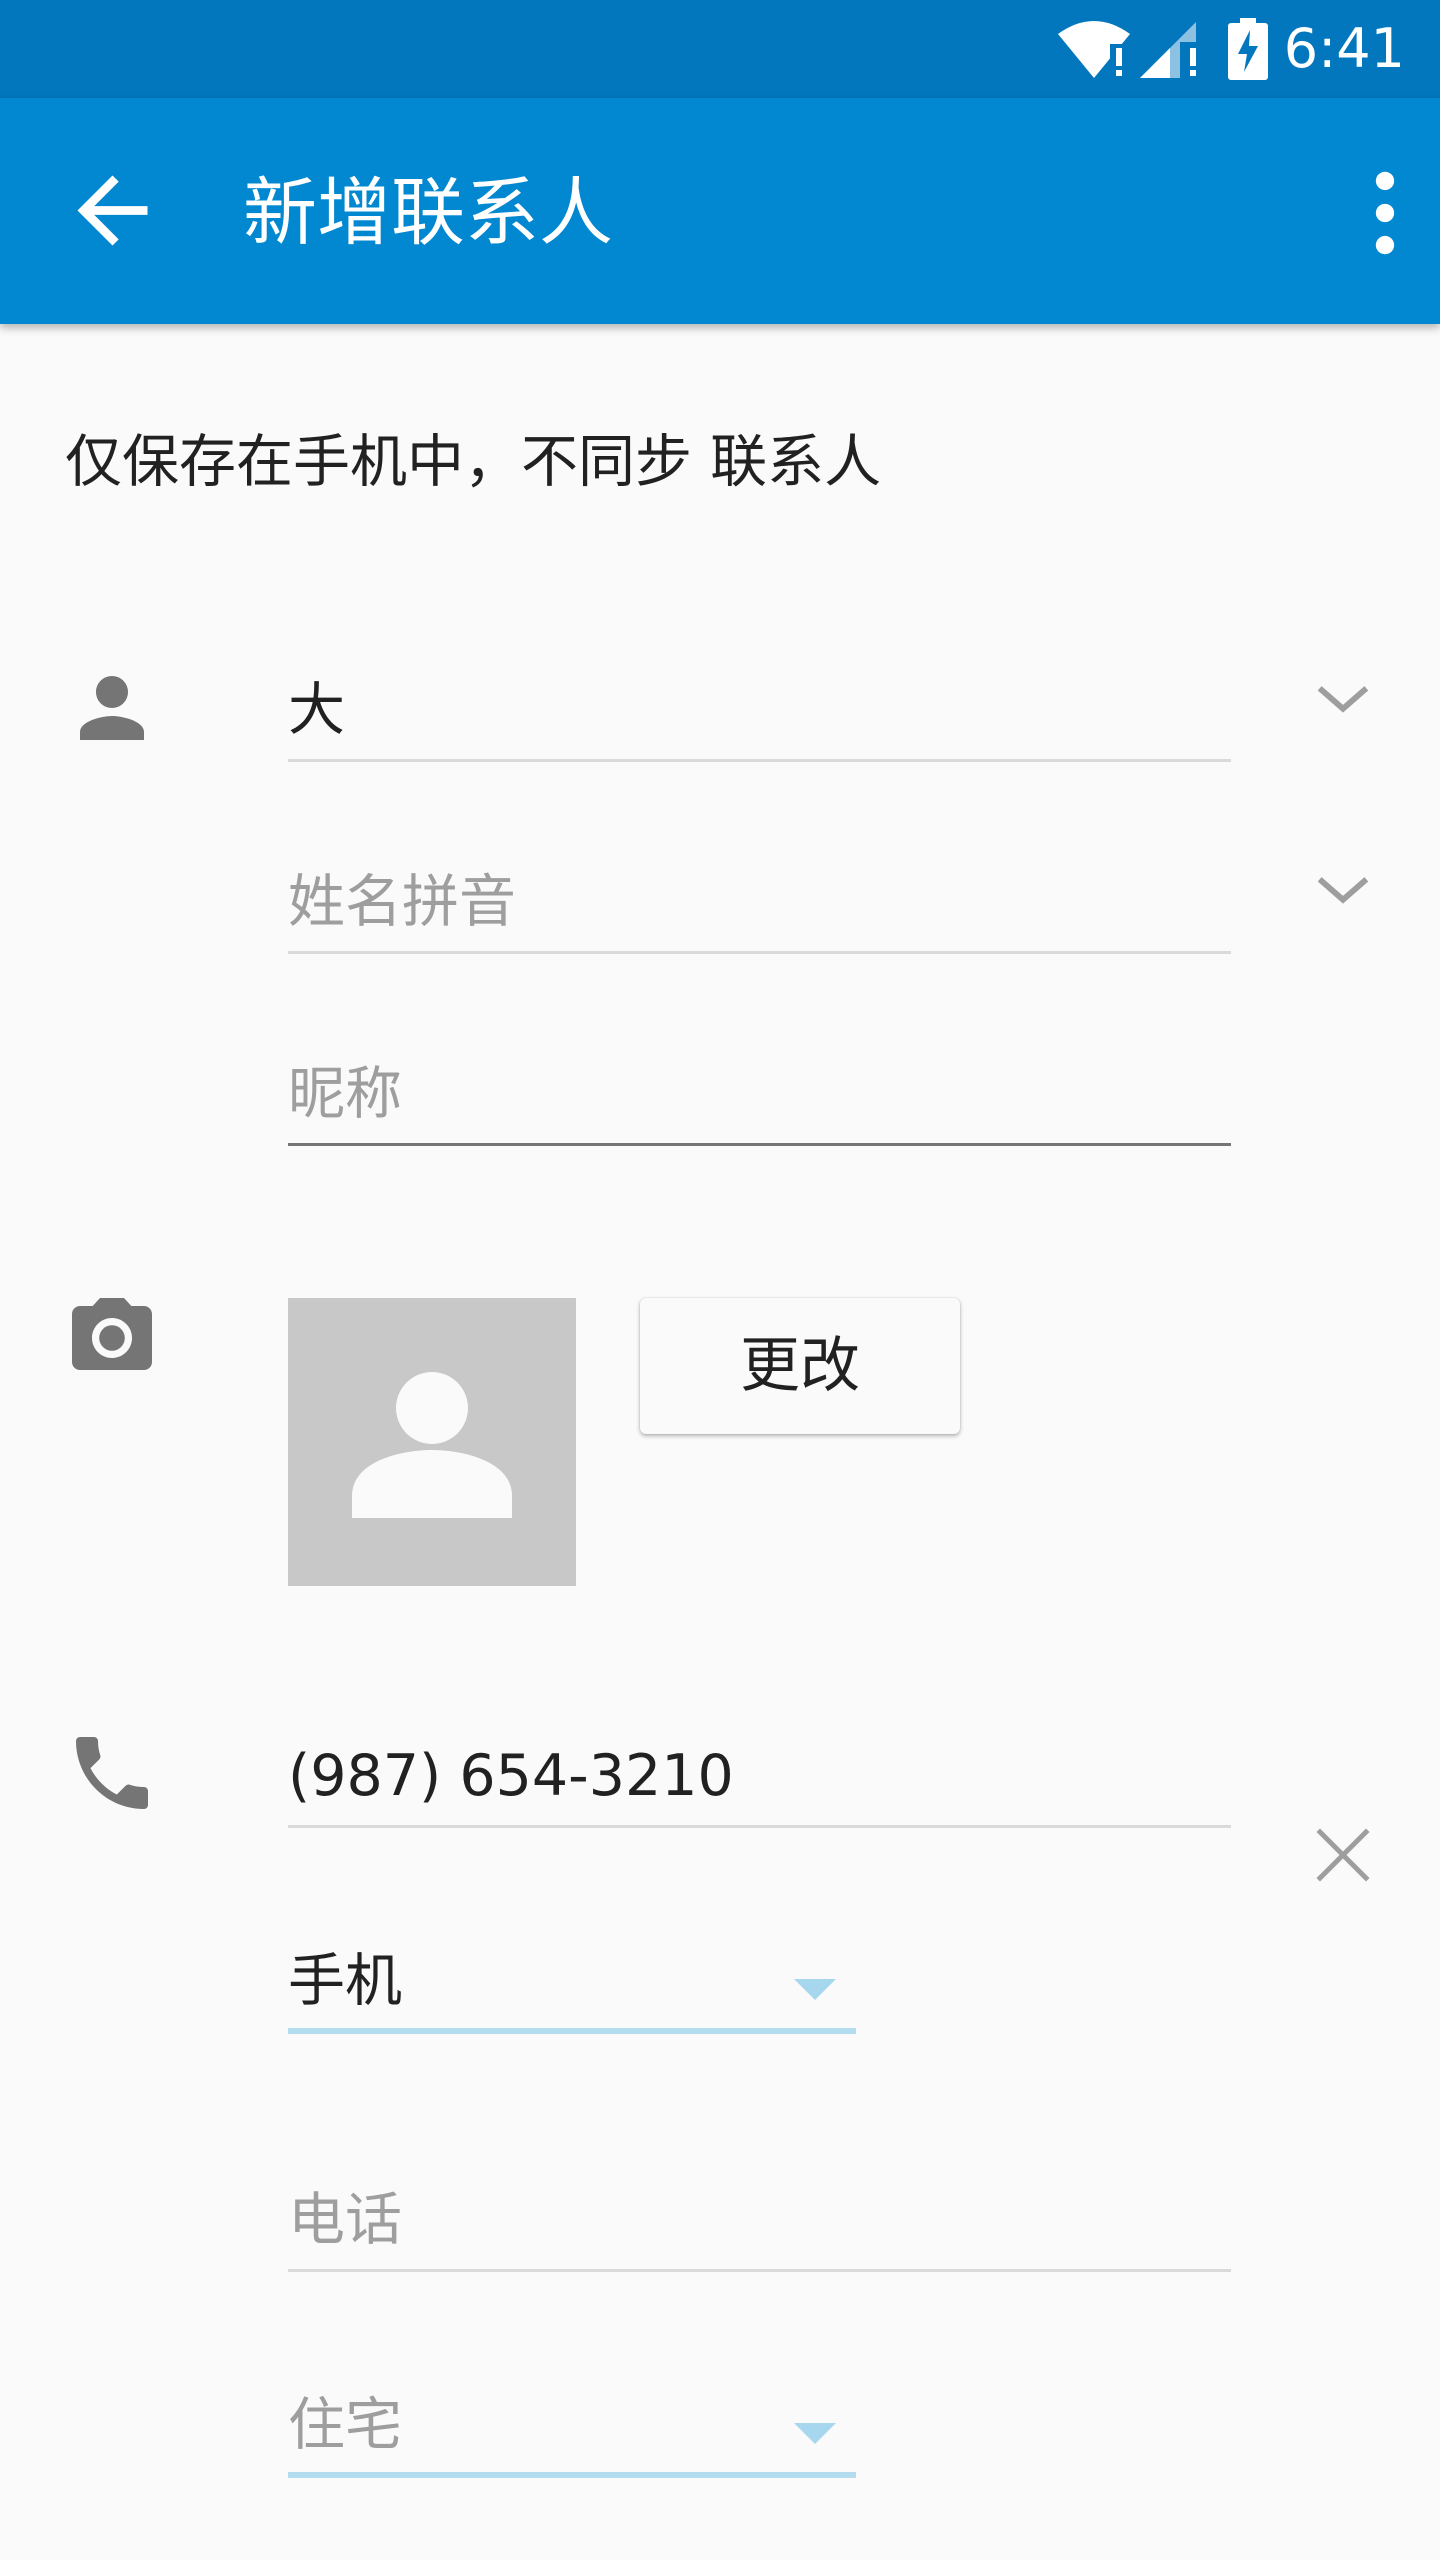 The width and height of the screenshot is (1440, 2560). I want to click on wifi-icon, so click(1094, 49).